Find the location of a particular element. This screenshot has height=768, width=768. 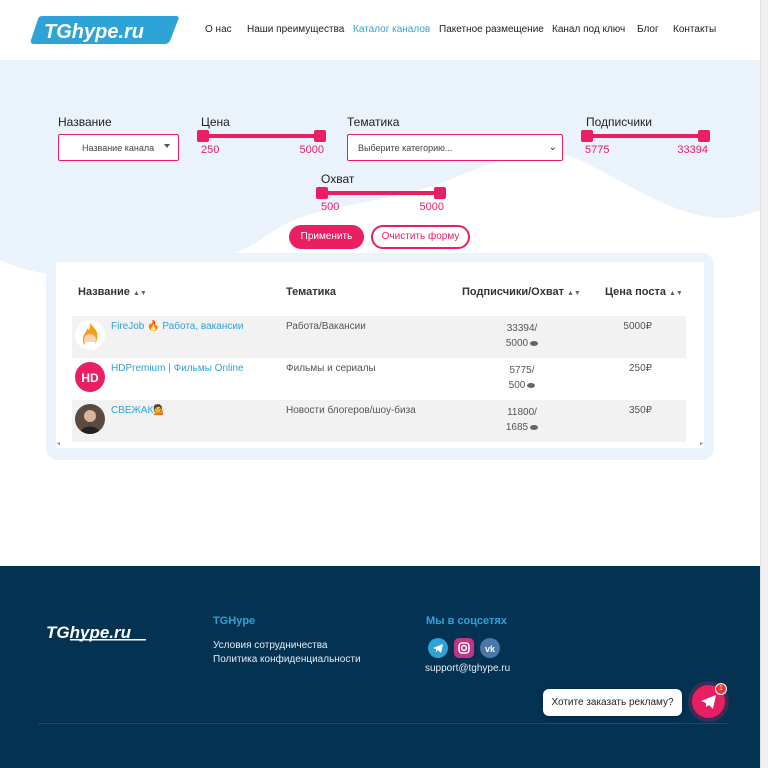

footer-divider is located at coordinates (383, 723).